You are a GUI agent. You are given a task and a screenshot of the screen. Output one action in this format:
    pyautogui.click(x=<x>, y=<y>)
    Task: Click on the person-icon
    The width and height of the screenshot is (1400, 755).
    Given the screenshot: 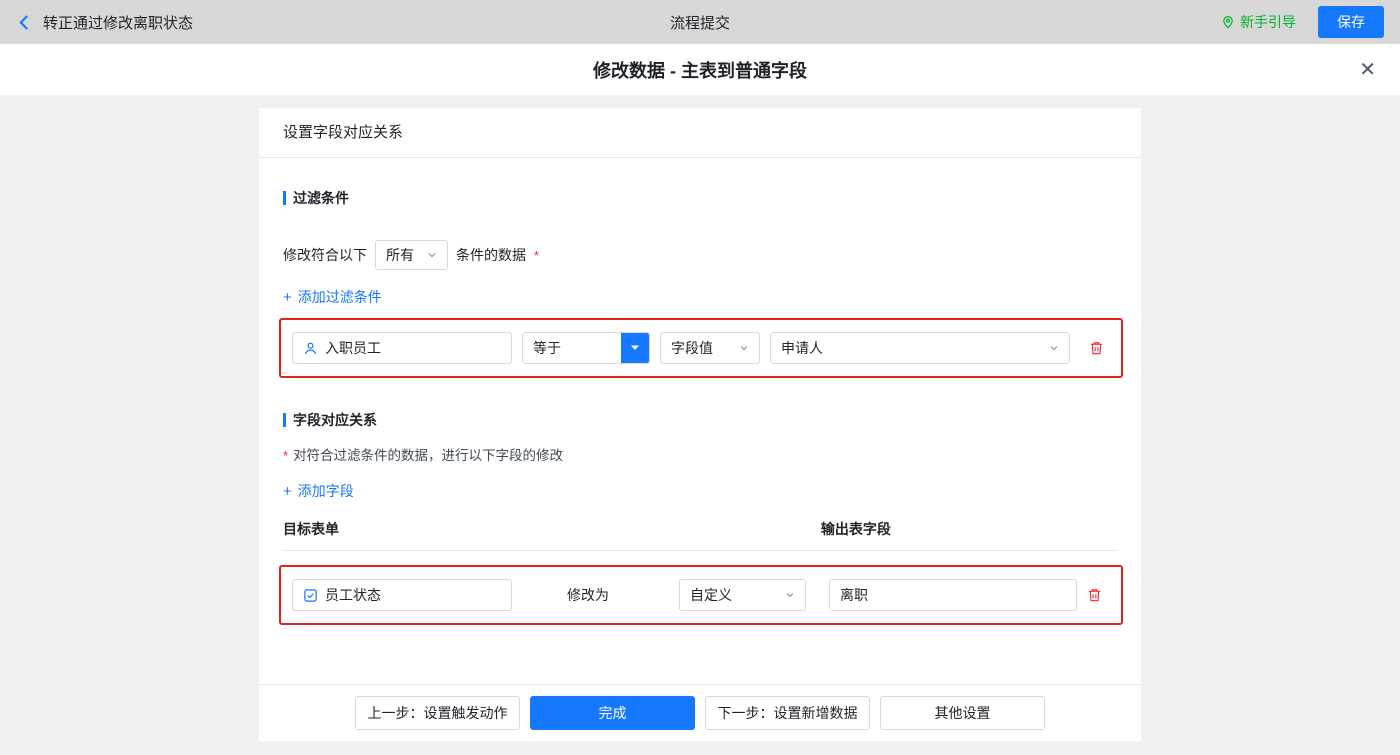 What is the action you would take?
    pyautogui.click(x=310, y=348)
    